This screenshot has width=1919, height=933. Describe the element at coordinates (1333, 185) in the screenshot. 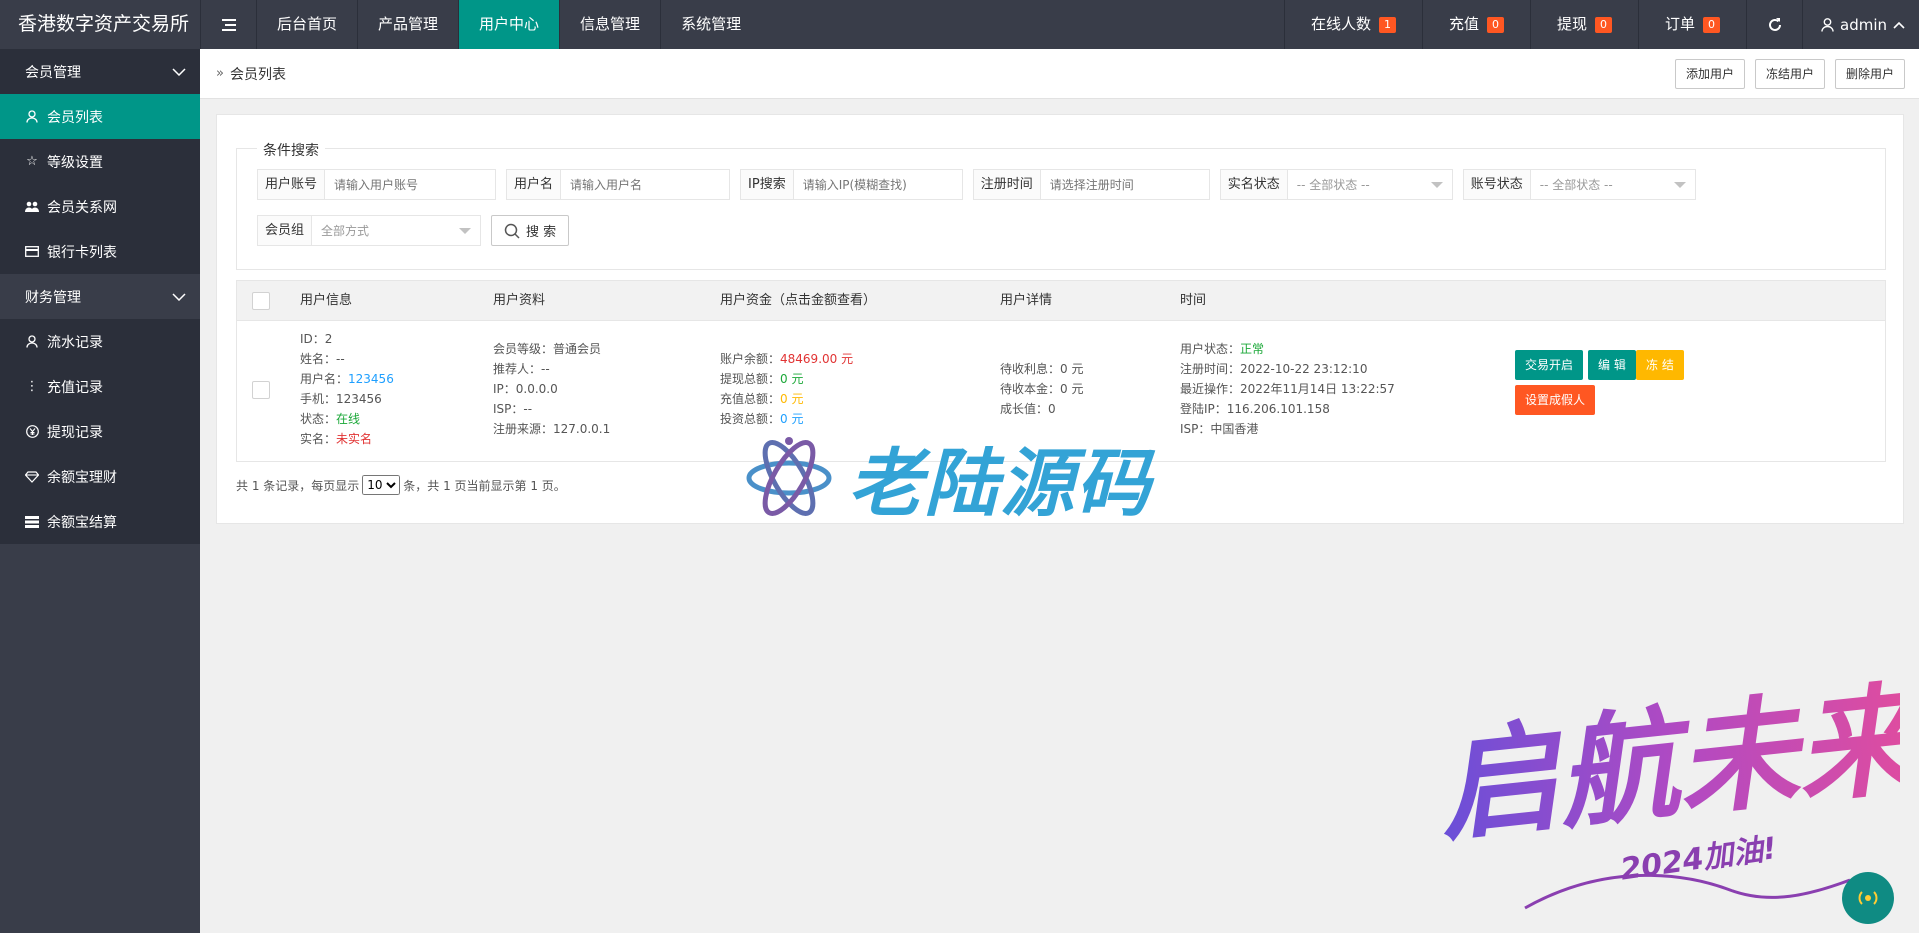

I see `realname-value: -- 全部状态 --` at that location.